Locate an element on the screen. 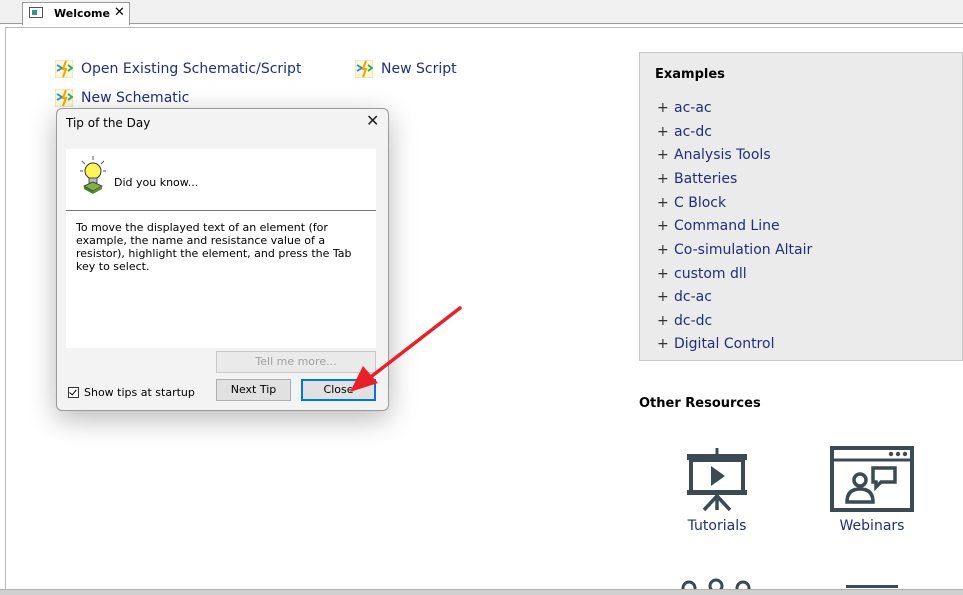  new-script-icon is located at coordinates (364, 69).